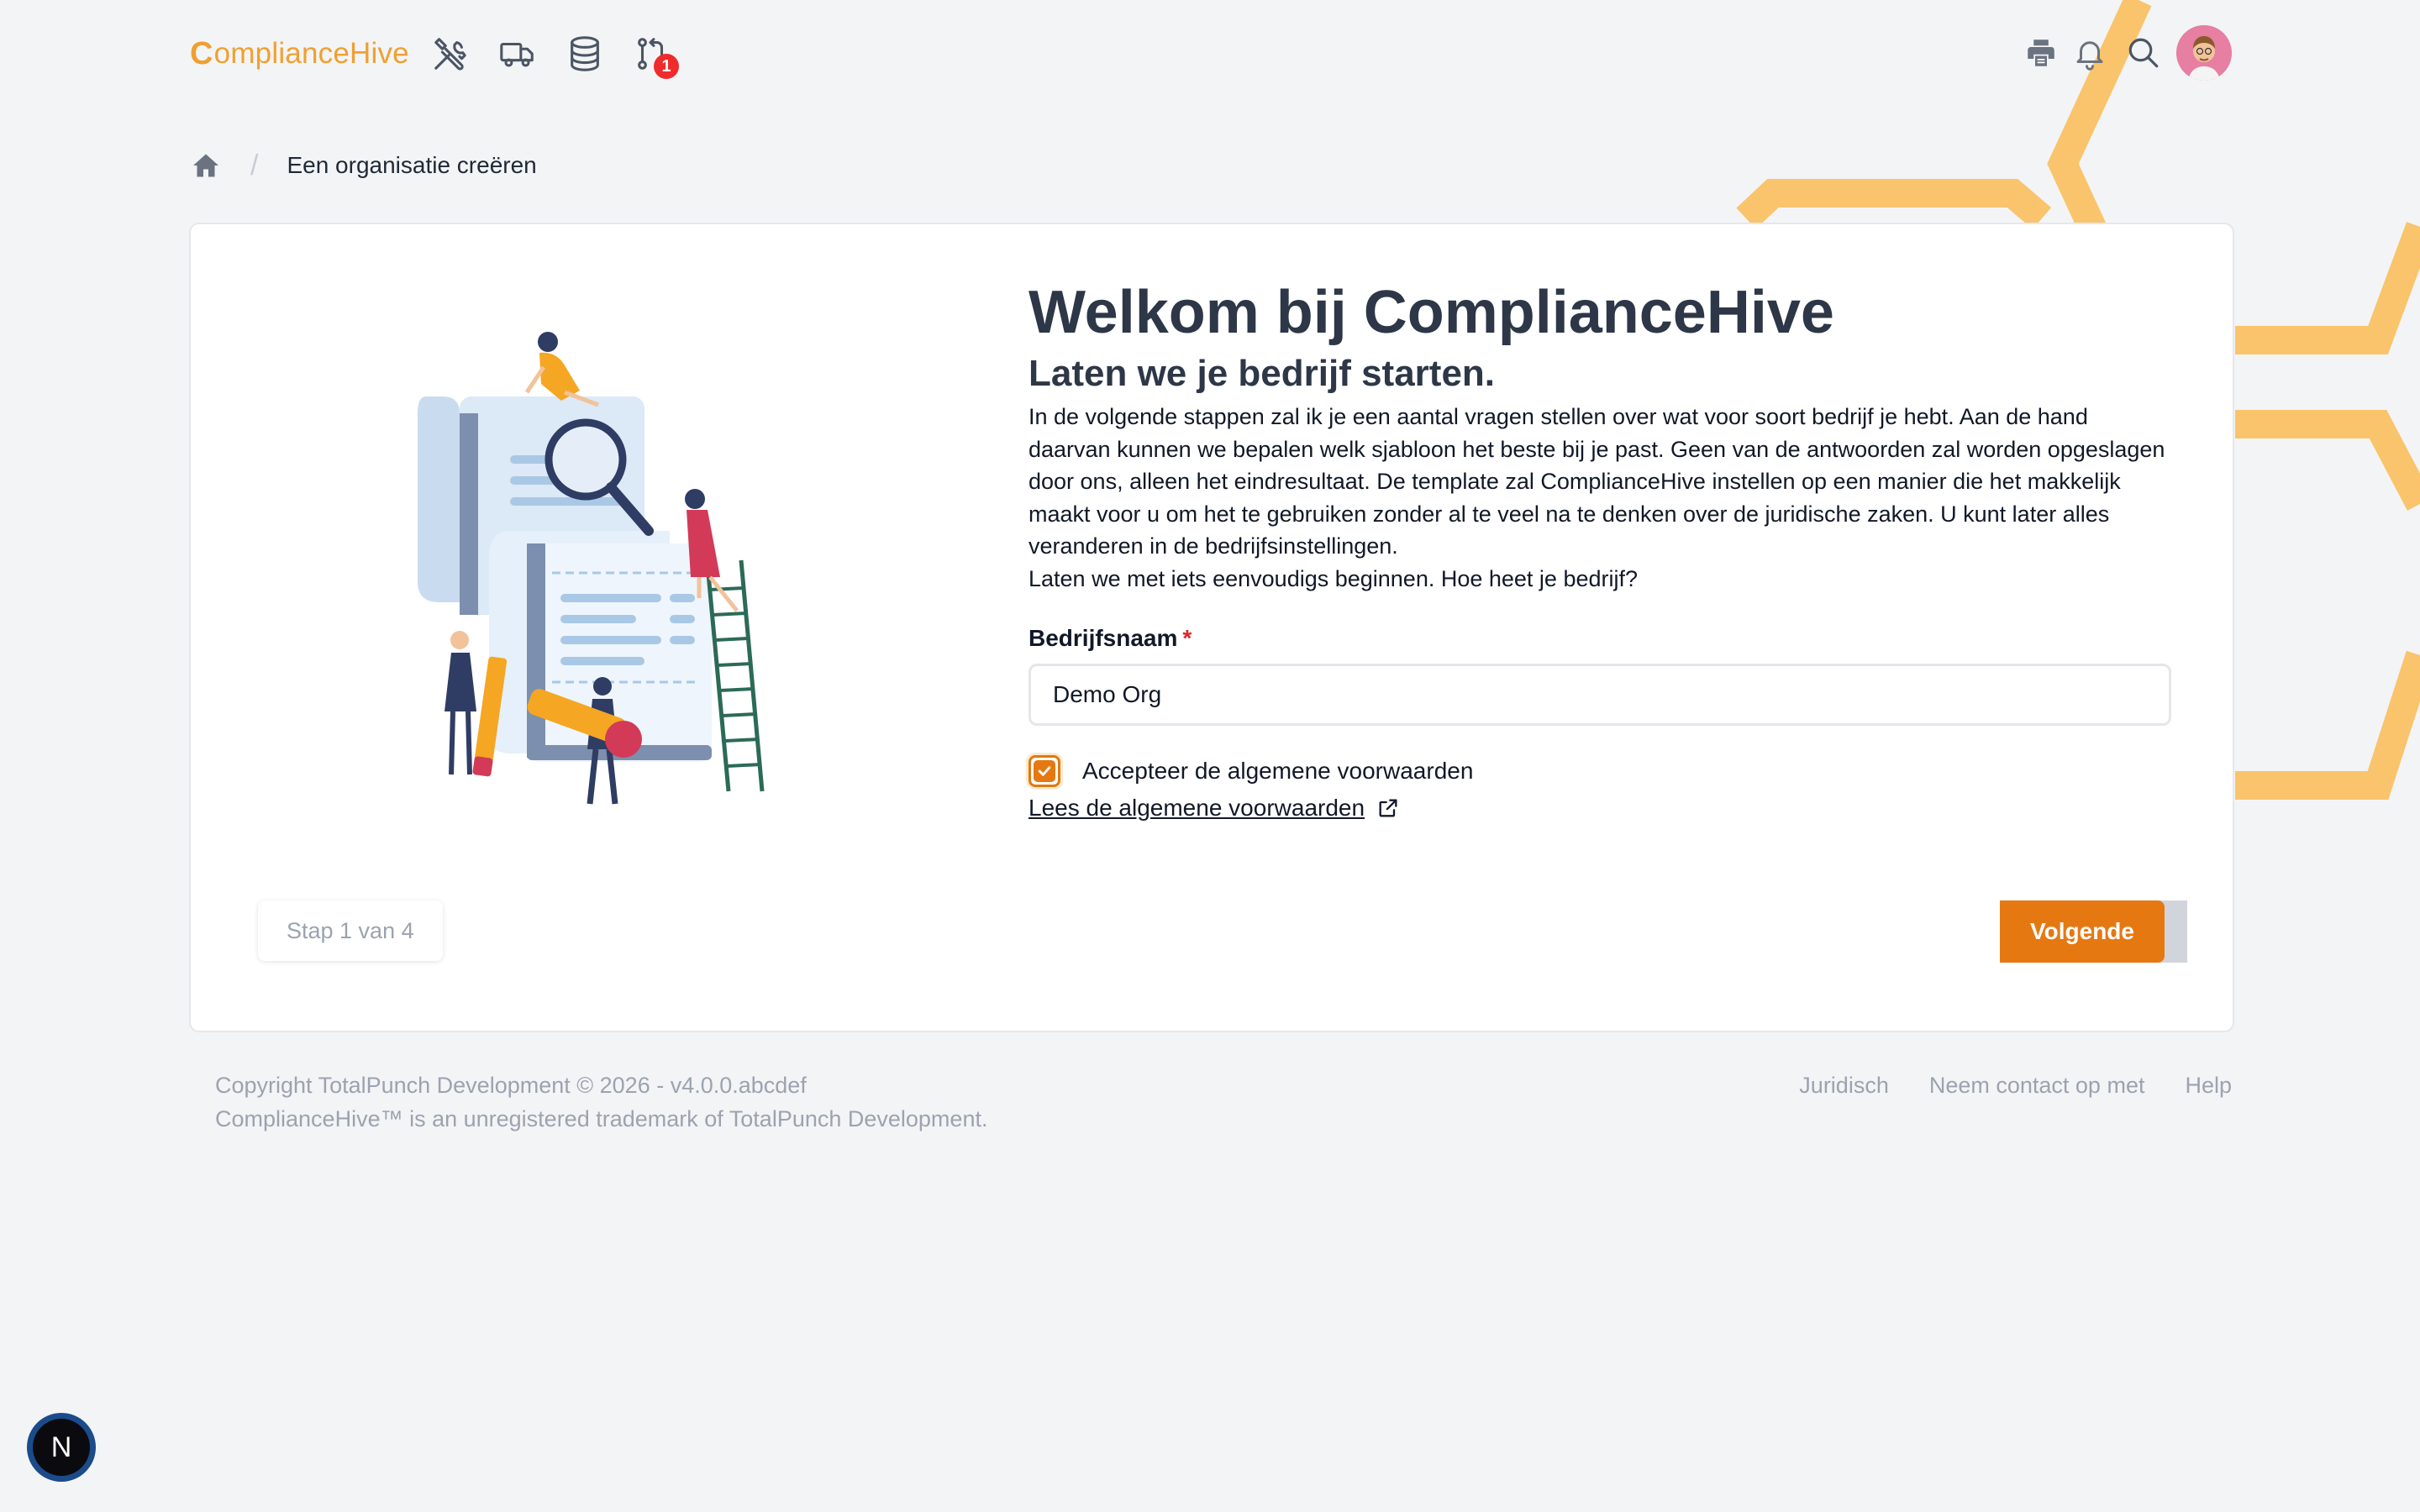  I want to click on truck-icon, so click(517, 54).